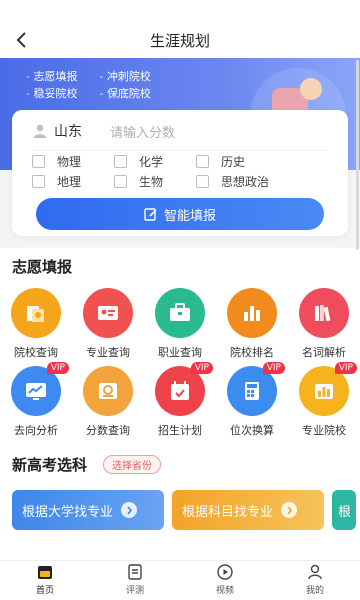 The width and height of the screenshot is (360, 600). Describe the element at coordinates (314, 591) in the screenshot. I see `nav-label: 我的` at that location.